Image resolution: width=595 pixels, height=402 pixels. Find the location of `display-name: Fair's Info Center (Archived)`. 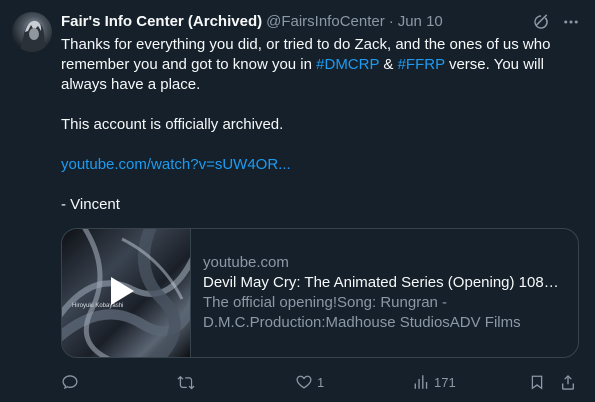

display-name: Fair's Info Center (Archived) is located at coordinates (161, 22).